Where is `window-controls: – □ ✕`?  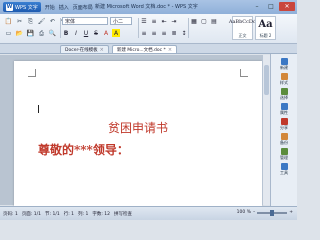
window-controls: – □ ✕ is located at coordinates (273, 6).